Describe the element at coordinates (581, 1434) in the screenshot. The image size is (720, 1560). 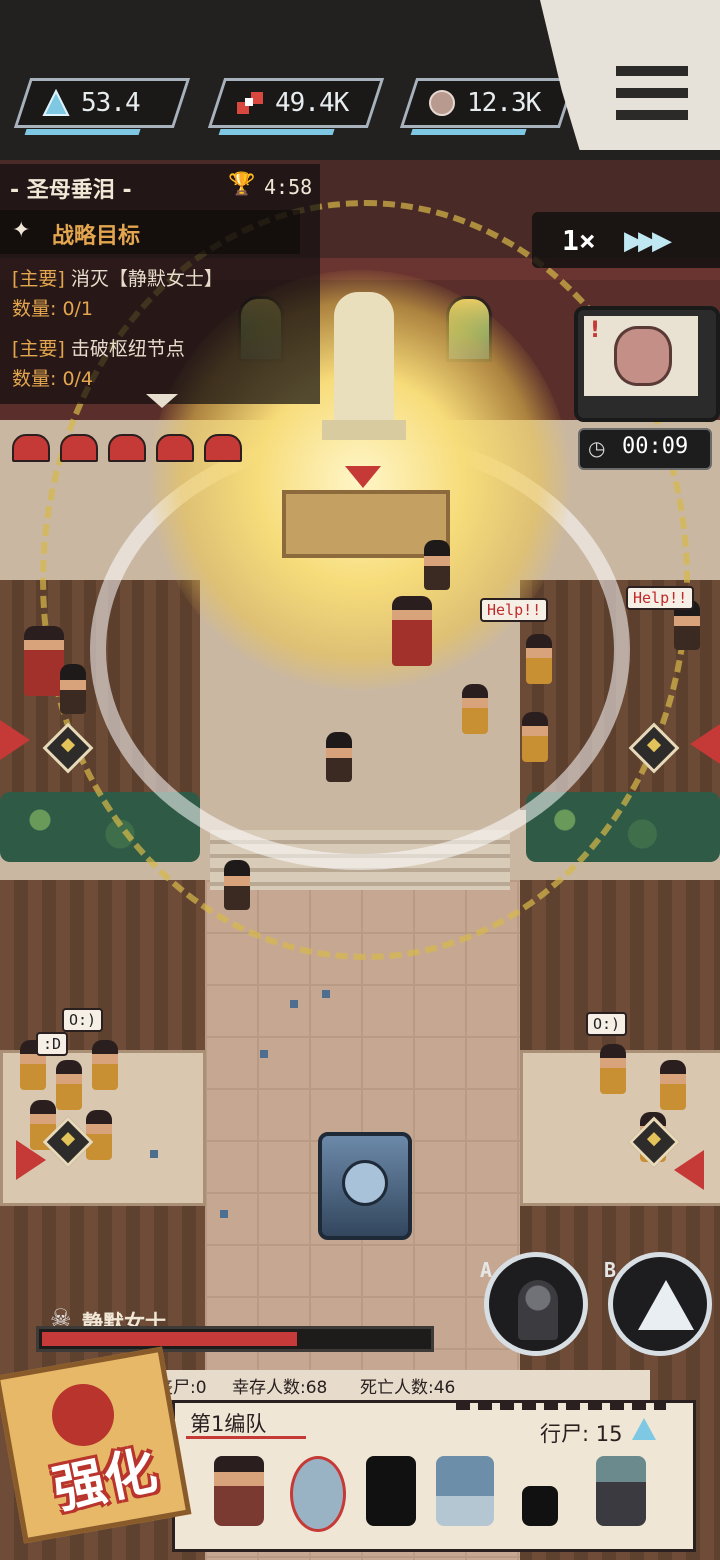
I see `walker-count: 行尸: 15` at that location.